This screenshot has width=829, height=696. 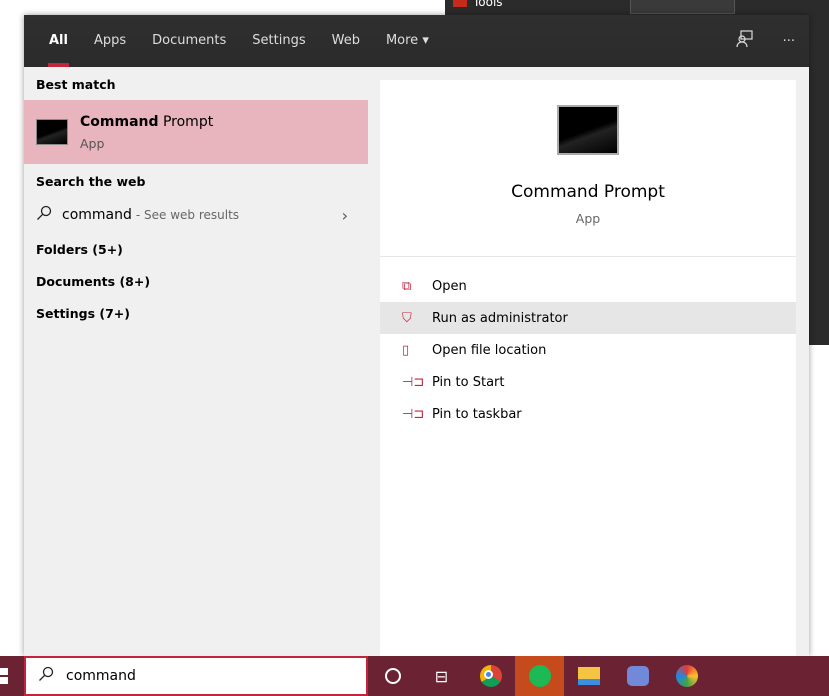 I want to click on discord-icon, so click(x=637, y=676).